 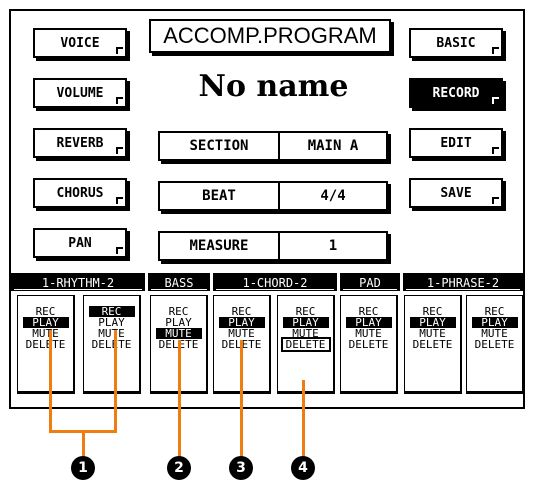 I want to click on pan-button-label: PAN, so click(x=80, y=243).